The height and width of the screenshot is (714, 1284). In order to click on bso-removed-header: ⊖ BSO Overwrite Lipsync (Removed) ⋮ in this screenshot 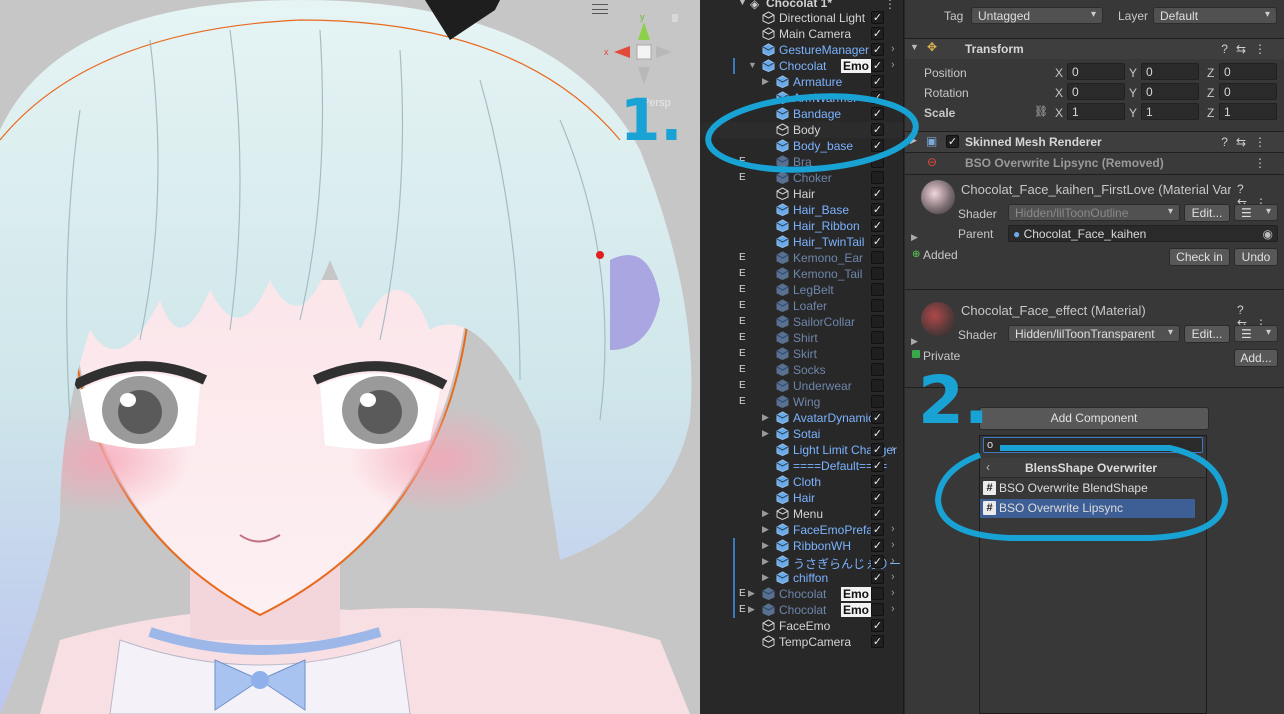, I will do `click(1094, 162)`.